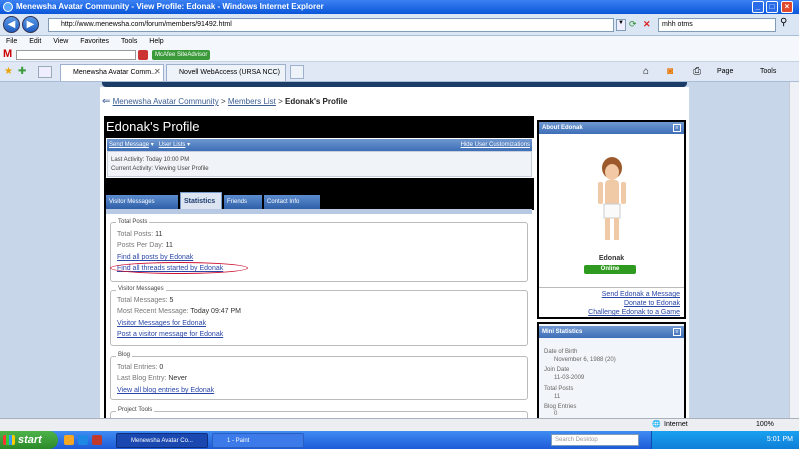  Describe the element at coordinates (143, 55) in the screenshot. I see `mcafee-go-icon` at that location.